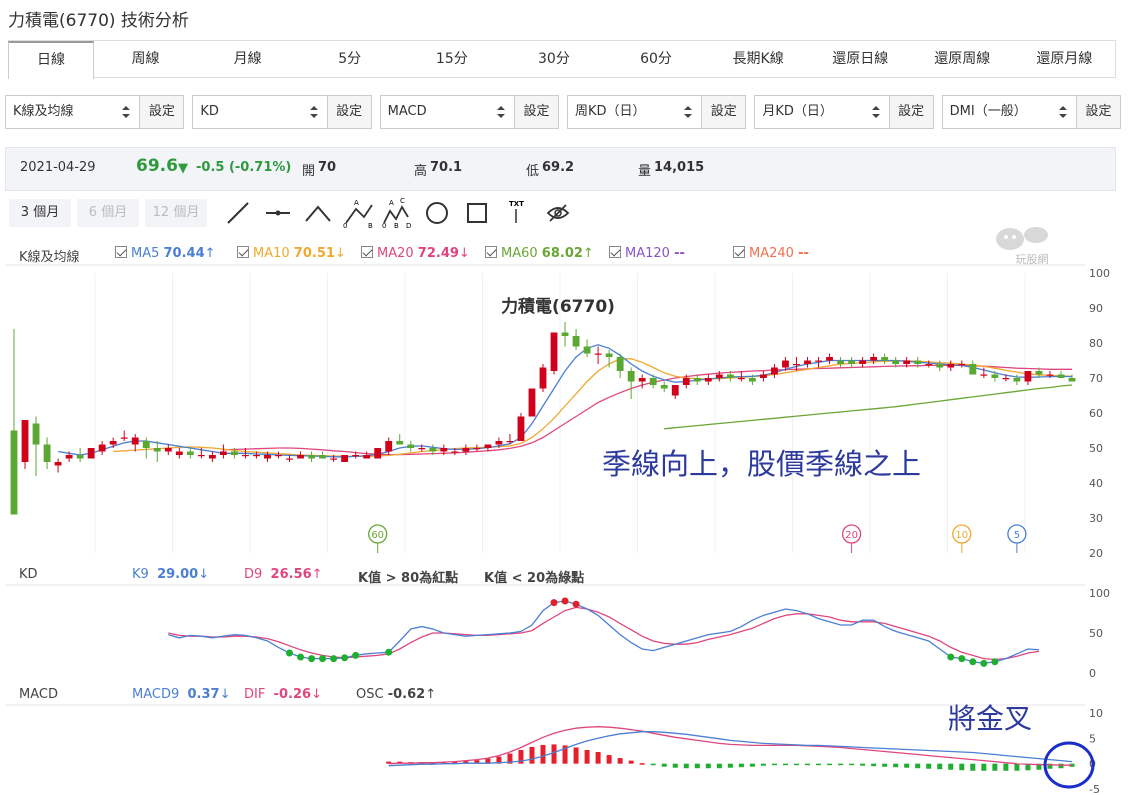 This screenshot has width=1133, height=795. Describe the element at coordinates (593, 408) in the screenshot. I see `ma10-line` at that location.